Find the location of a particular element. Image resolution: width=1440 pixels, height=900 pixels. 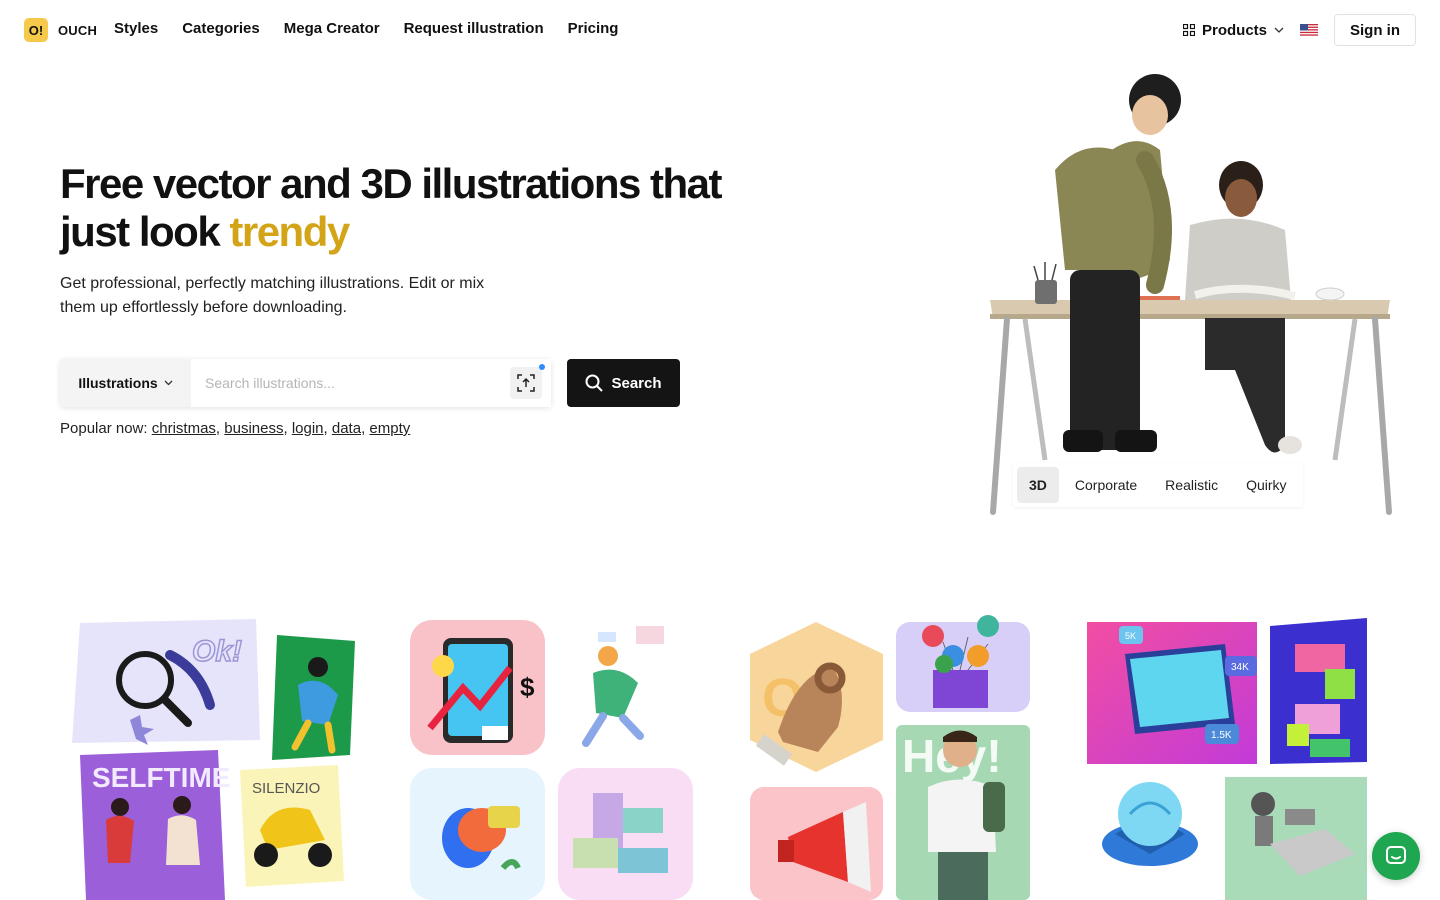

search-type-dropdown: Illustrations is located at coordinates (125, 383).